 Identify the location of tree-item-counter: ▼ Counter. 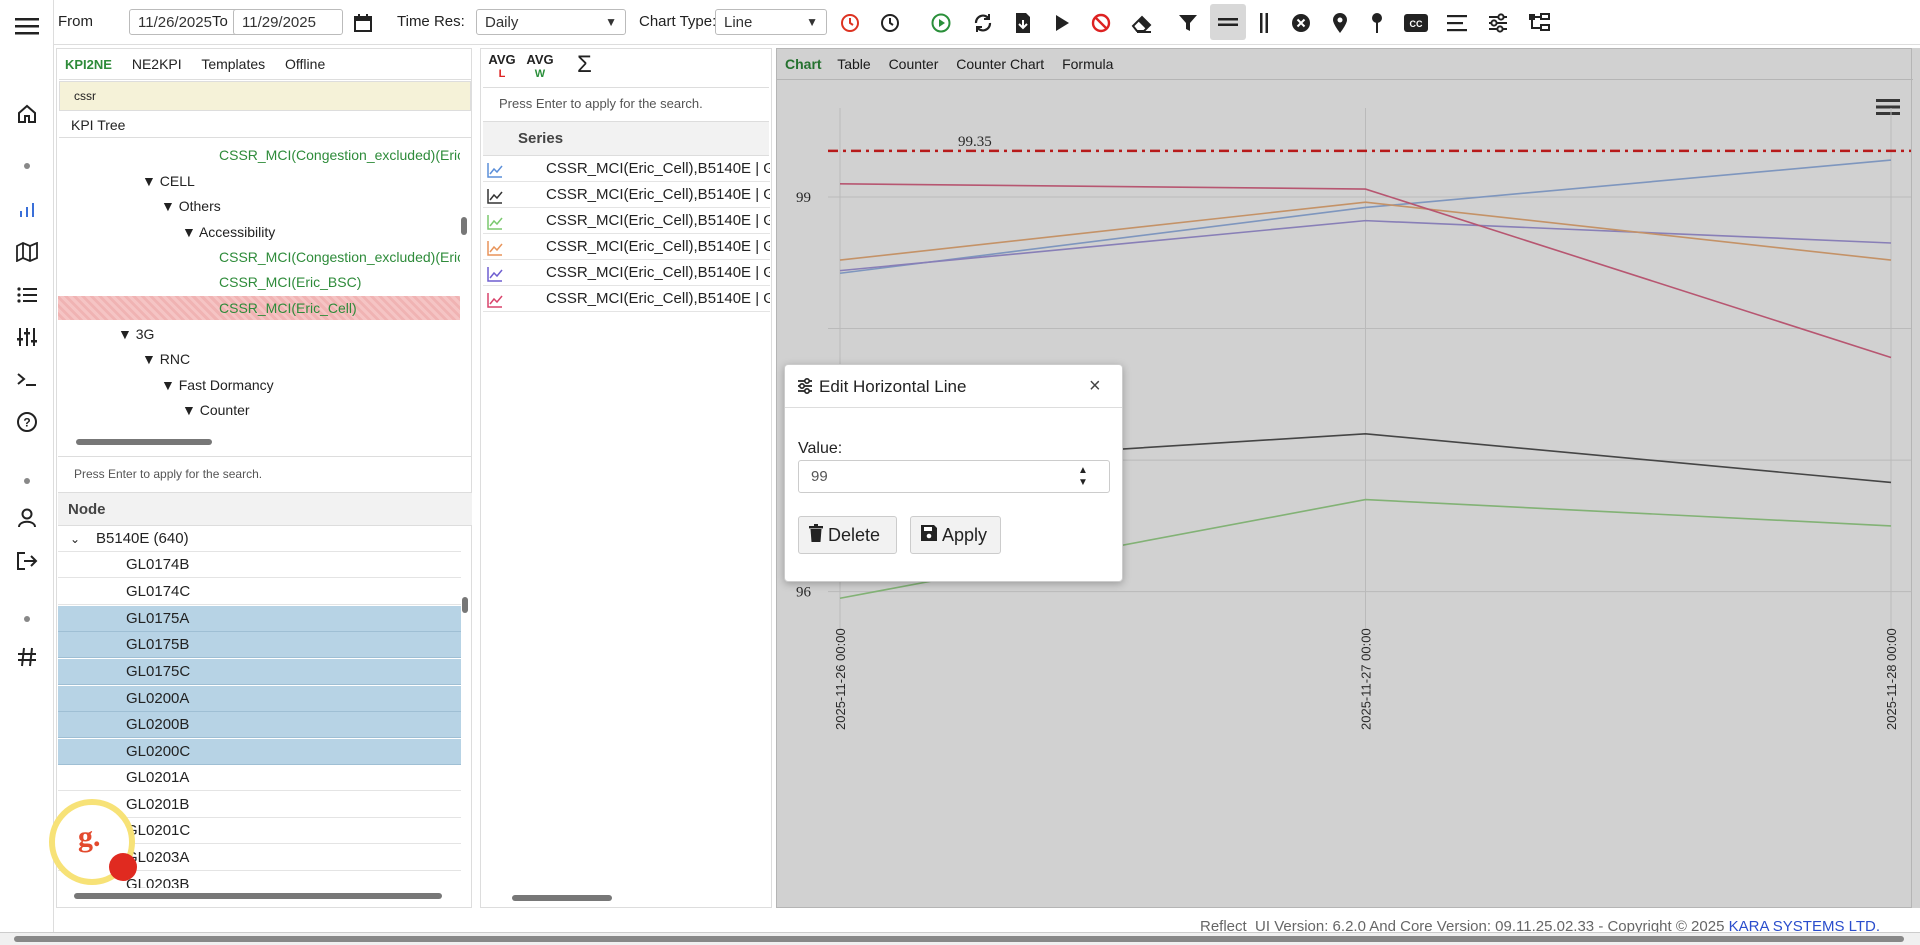
(216, 410).